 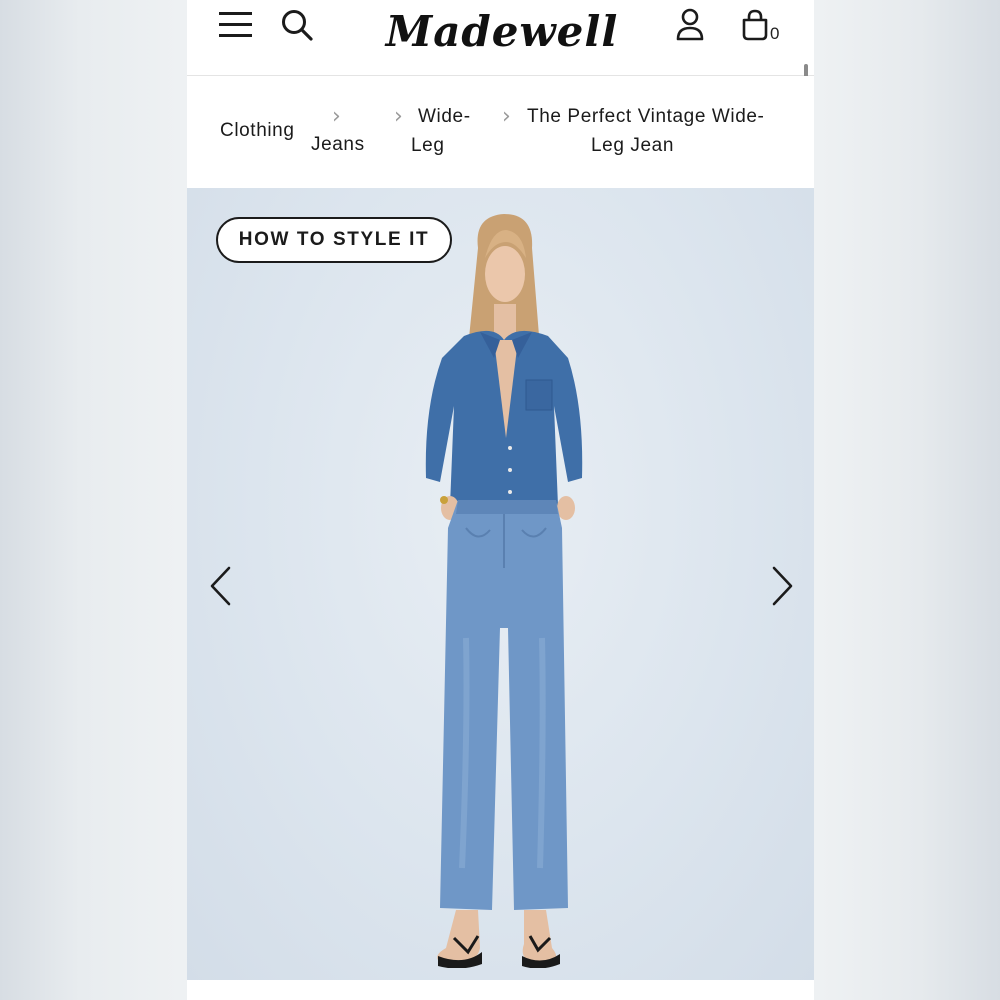 What do you see at coordinates (755, 25) in the screenshot?
I see `shopping-bag-icon` at bounding box center [755, 25].